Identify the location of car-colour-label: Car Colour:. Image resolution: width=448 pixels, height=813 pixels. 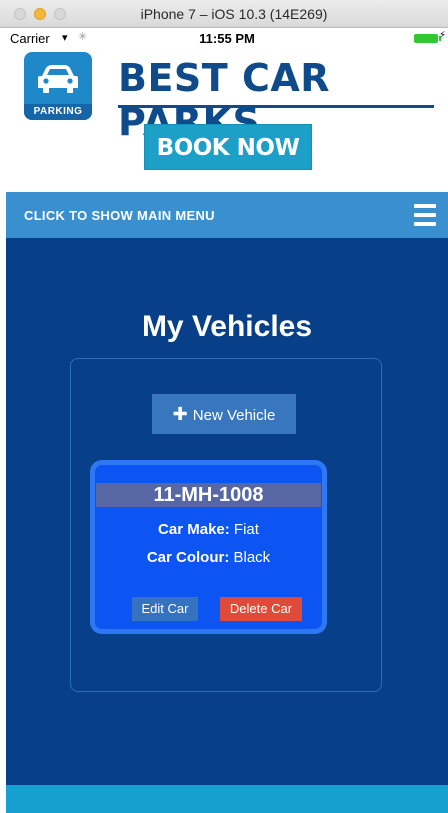
(188, 557).